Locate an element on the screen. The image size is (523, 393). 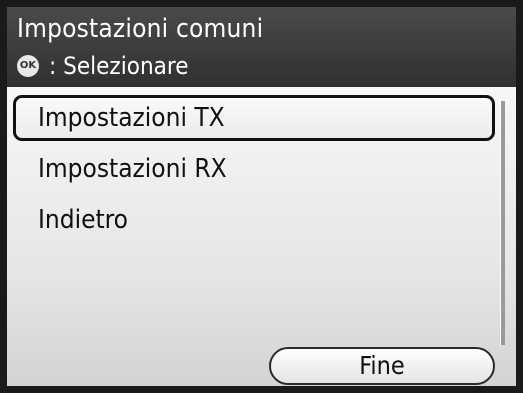
menu-item-impostazioni-tx: Impostazioni TX is located at coordinates (254, 118).